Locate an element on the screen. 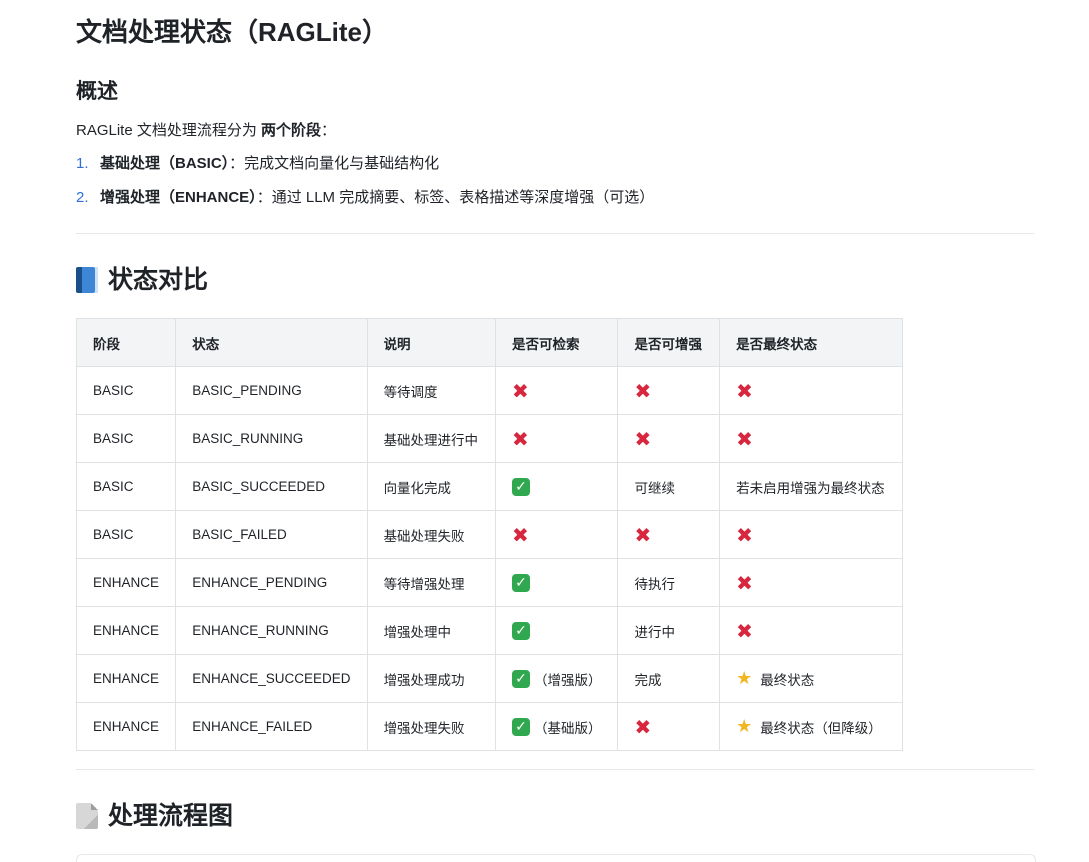 The width and height of the screenshot is (1089, 862). cell-desc: 增强处理失败 is located at coordinates (431, 726).